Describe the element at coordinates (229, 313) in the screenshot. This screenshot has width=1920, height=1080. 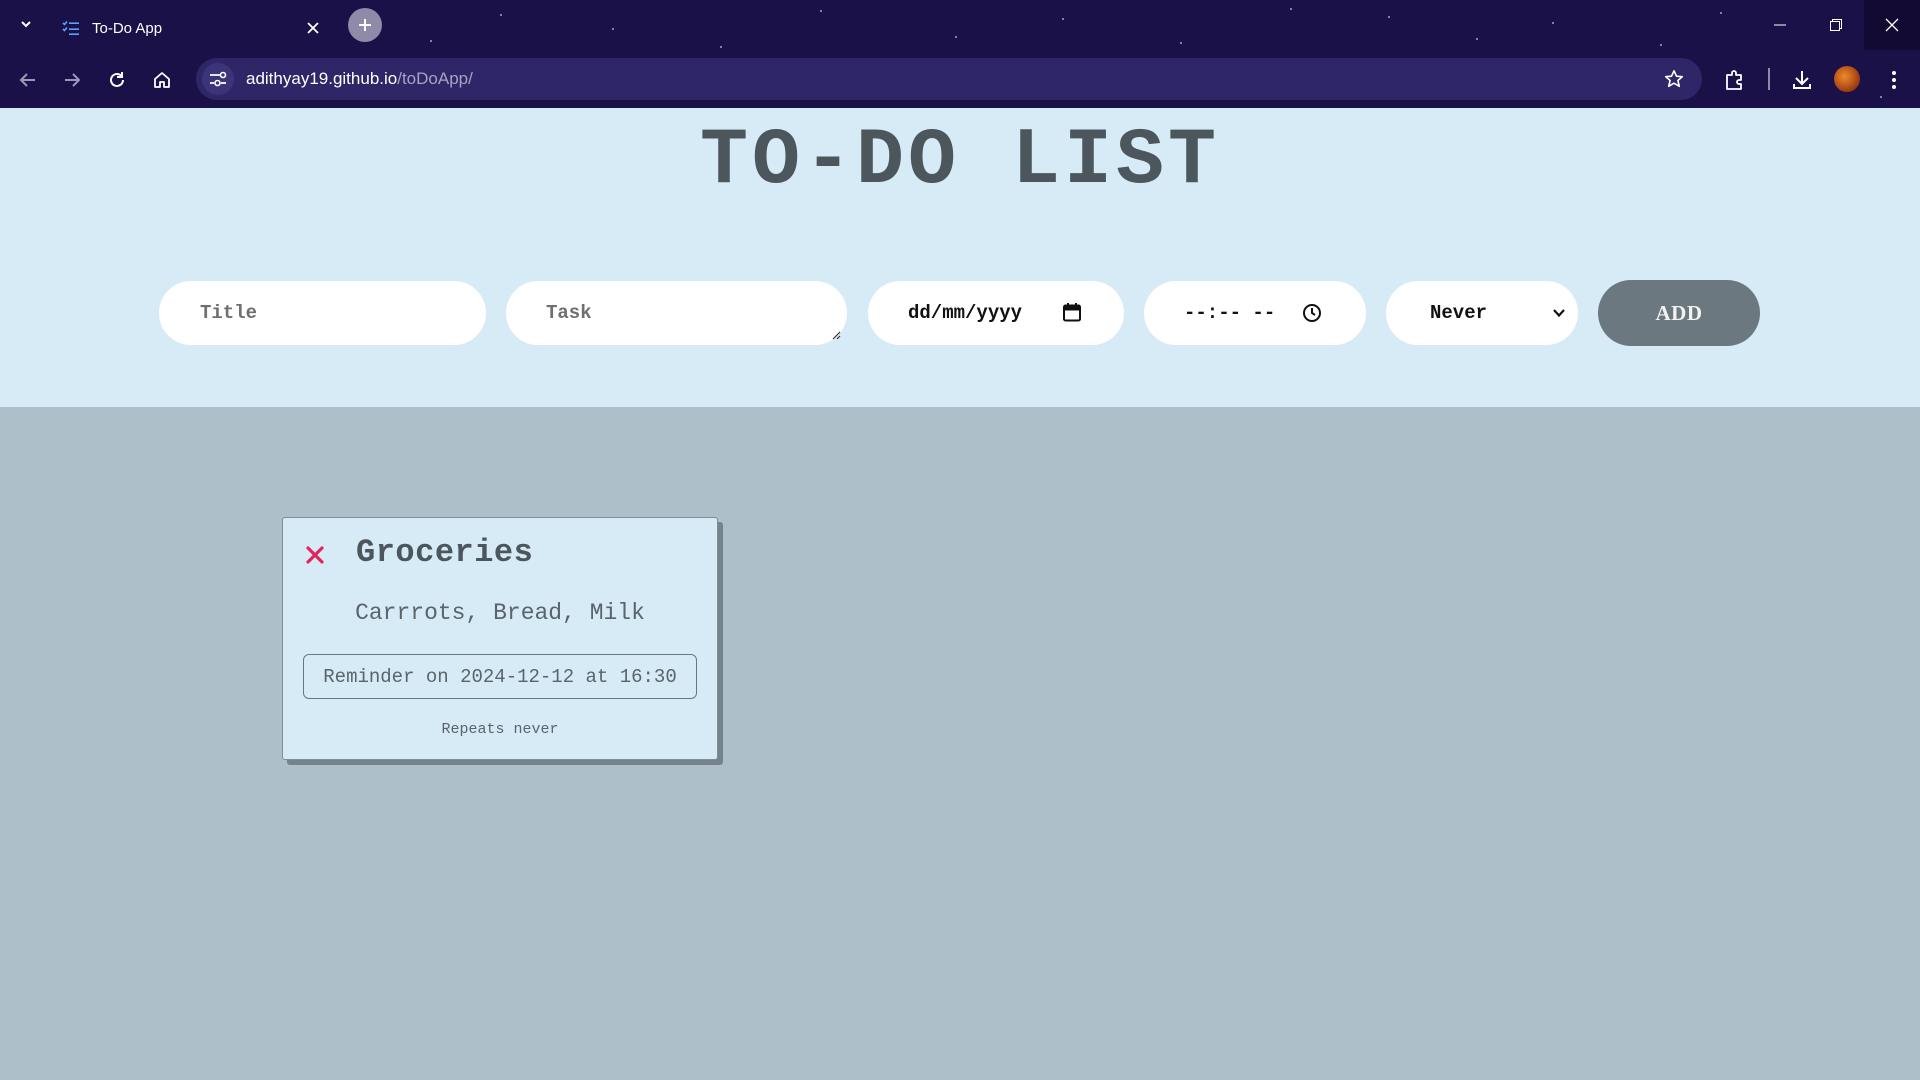
I see `title-placeholder: Title` at that location.